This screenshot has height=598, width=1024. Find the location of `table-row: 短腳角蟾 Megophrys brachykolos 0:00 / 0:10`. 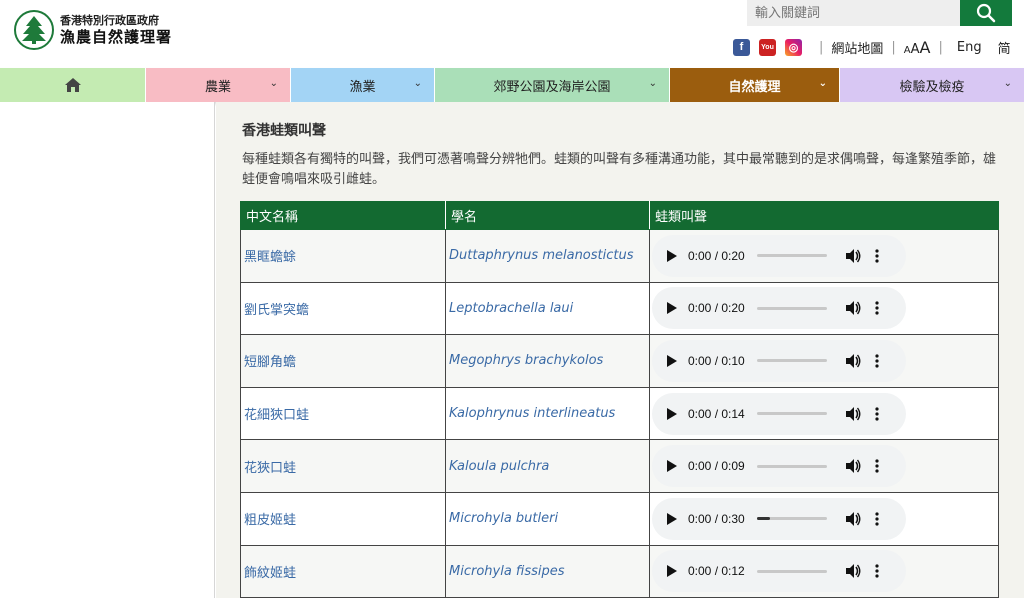

table-row: 短腳角蟾 Megophrys brachykolos 0:00 / 0:10 is located at coordinates (619, 361).